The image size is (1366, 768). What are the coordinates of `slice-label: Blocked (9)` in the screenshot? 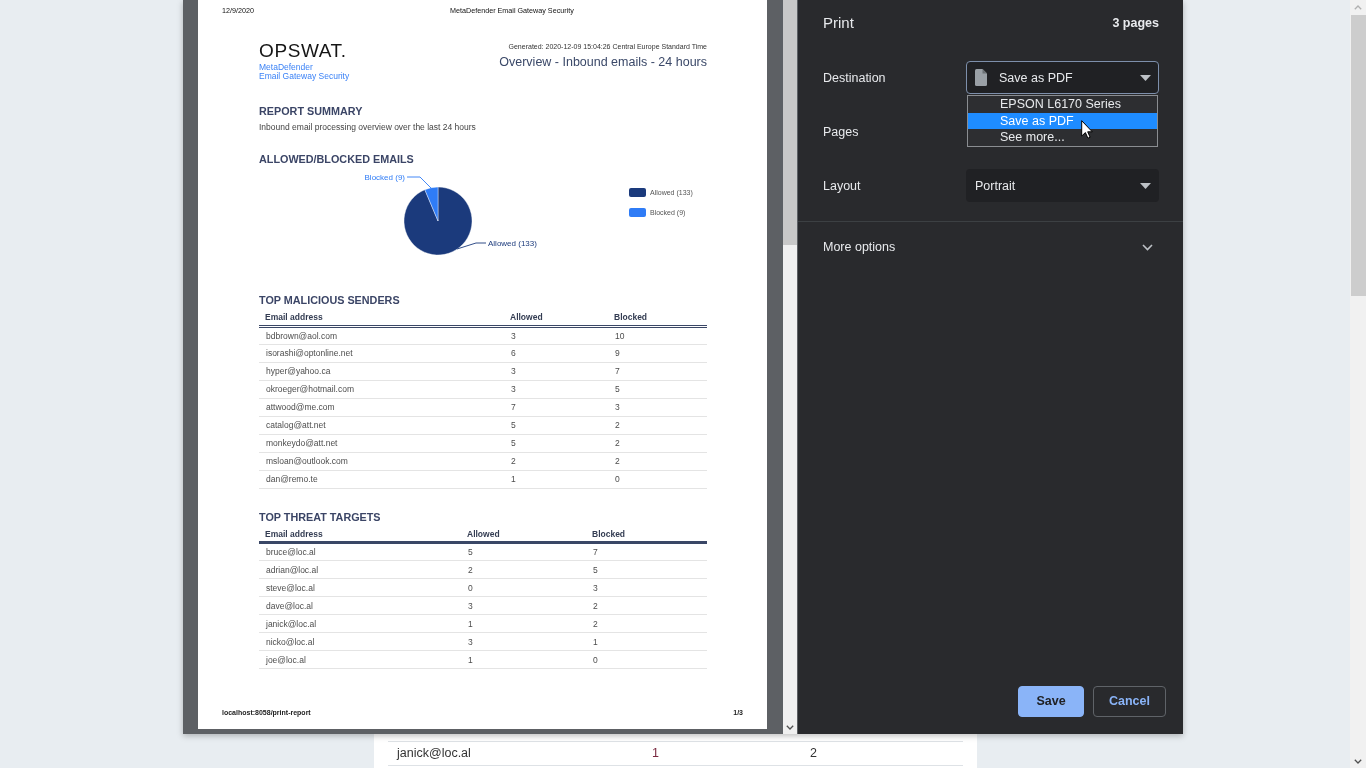 It's located at (384, 177).